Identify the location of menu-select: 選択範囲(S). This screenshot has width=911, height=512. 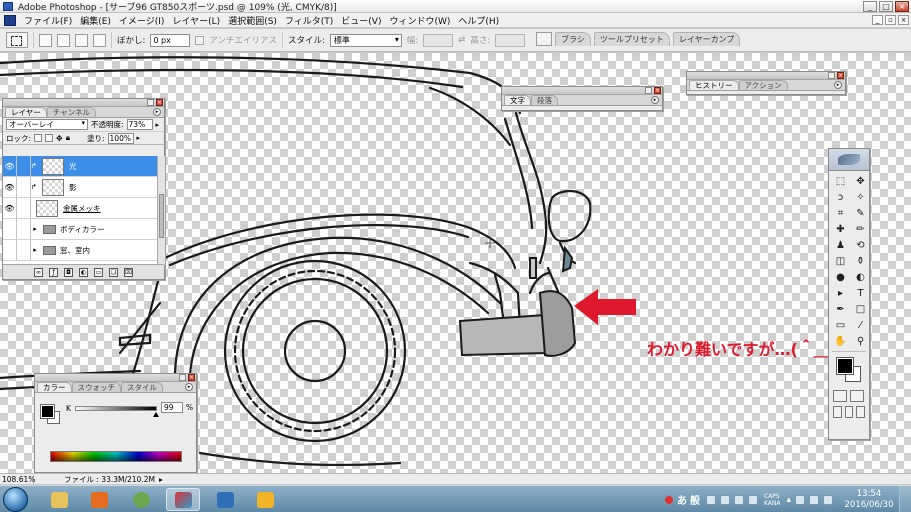
(252, 20).